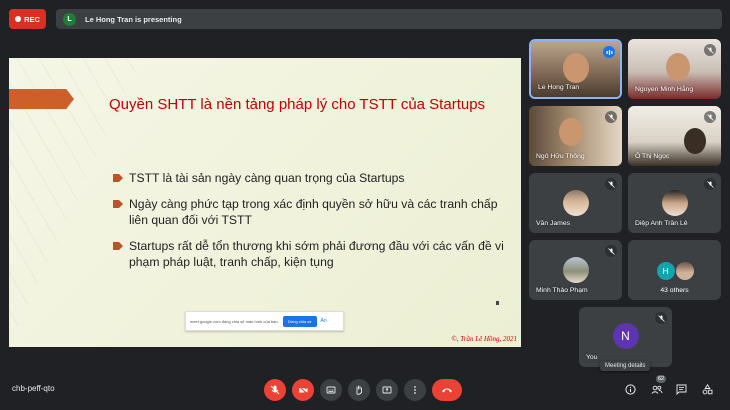 The width and height of the screenshot is (730, 410). I want to click on hand-icon, so click(359, 390).